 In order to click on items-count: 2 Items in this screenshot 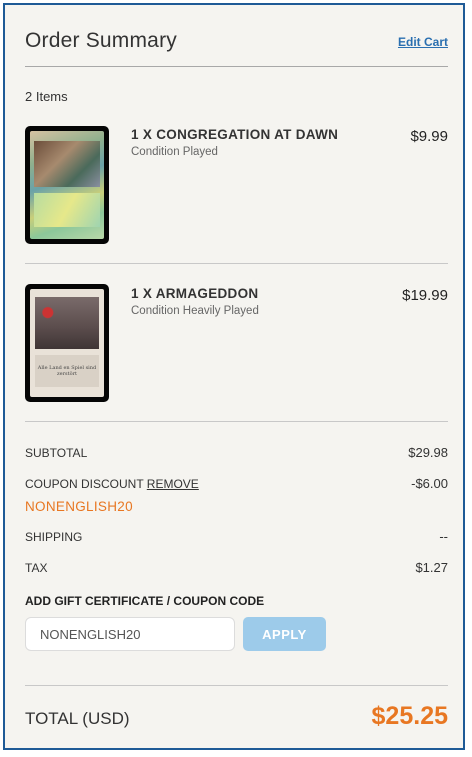, I will do `click(46, 96)`.